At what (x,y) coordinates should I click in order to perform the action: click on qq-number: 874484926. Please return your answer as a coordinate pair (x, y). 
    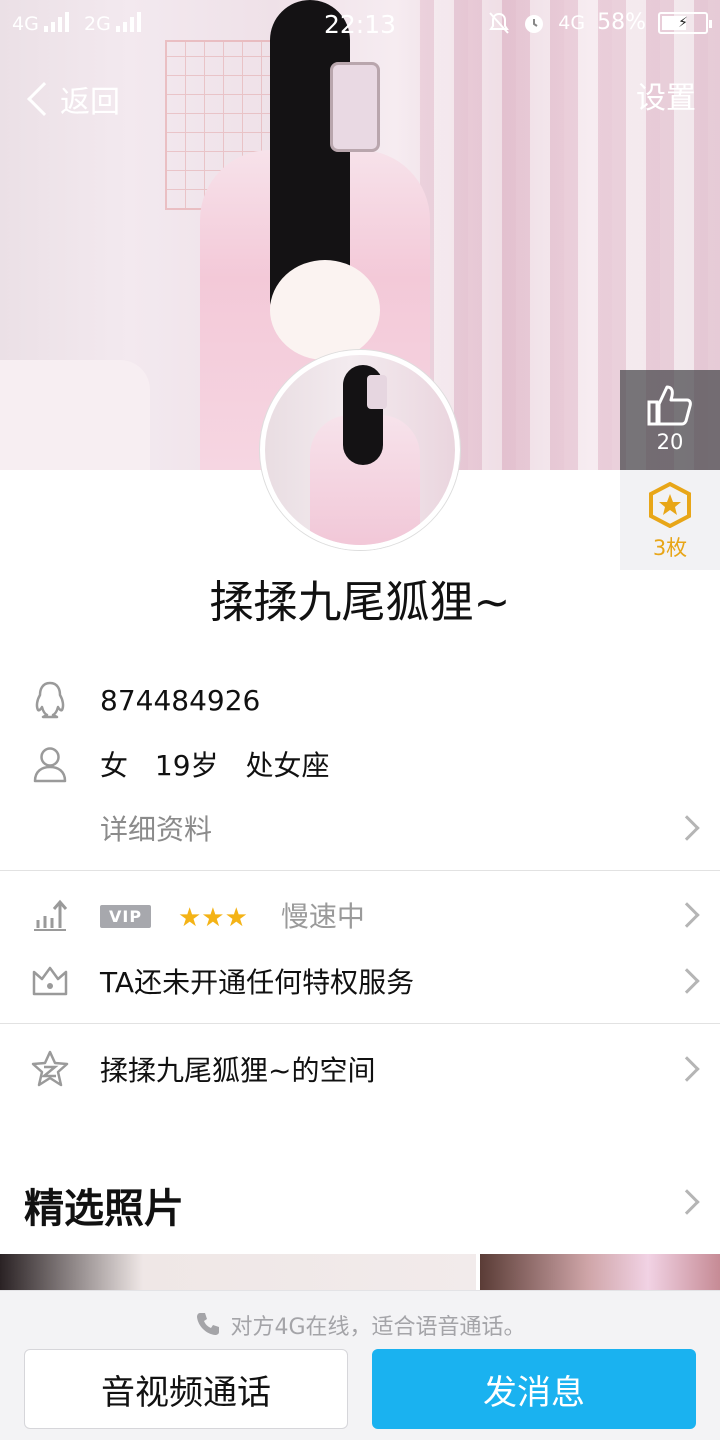
    Looking at the image, I should click on (180, 700).